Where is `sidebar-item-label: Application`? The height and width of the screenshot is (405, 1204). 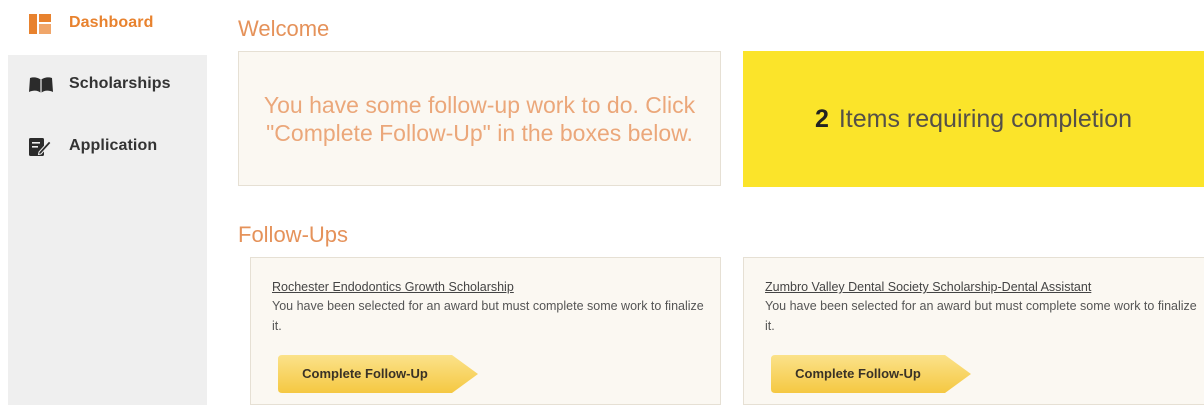 sidebar-item-label: Application is located at coordinates (113, 145).